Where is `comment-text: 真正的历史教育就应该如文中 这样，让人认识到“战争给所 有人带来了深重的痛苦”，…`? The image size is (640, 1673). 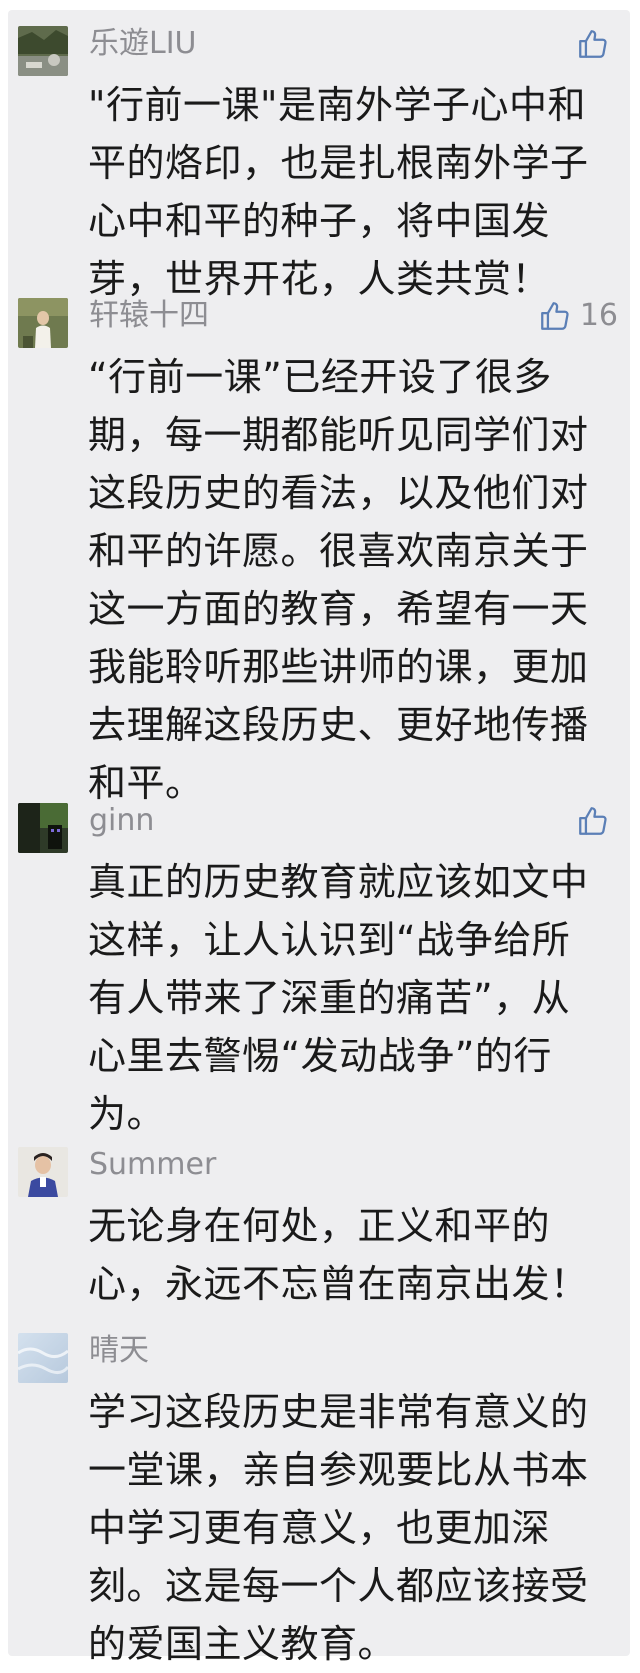 comment-text: 真正的历史教育就应该如文中 这样，让人认识到“战争给所 有人带来了深重的痛苦”，… is located at coordinates (338, 998).